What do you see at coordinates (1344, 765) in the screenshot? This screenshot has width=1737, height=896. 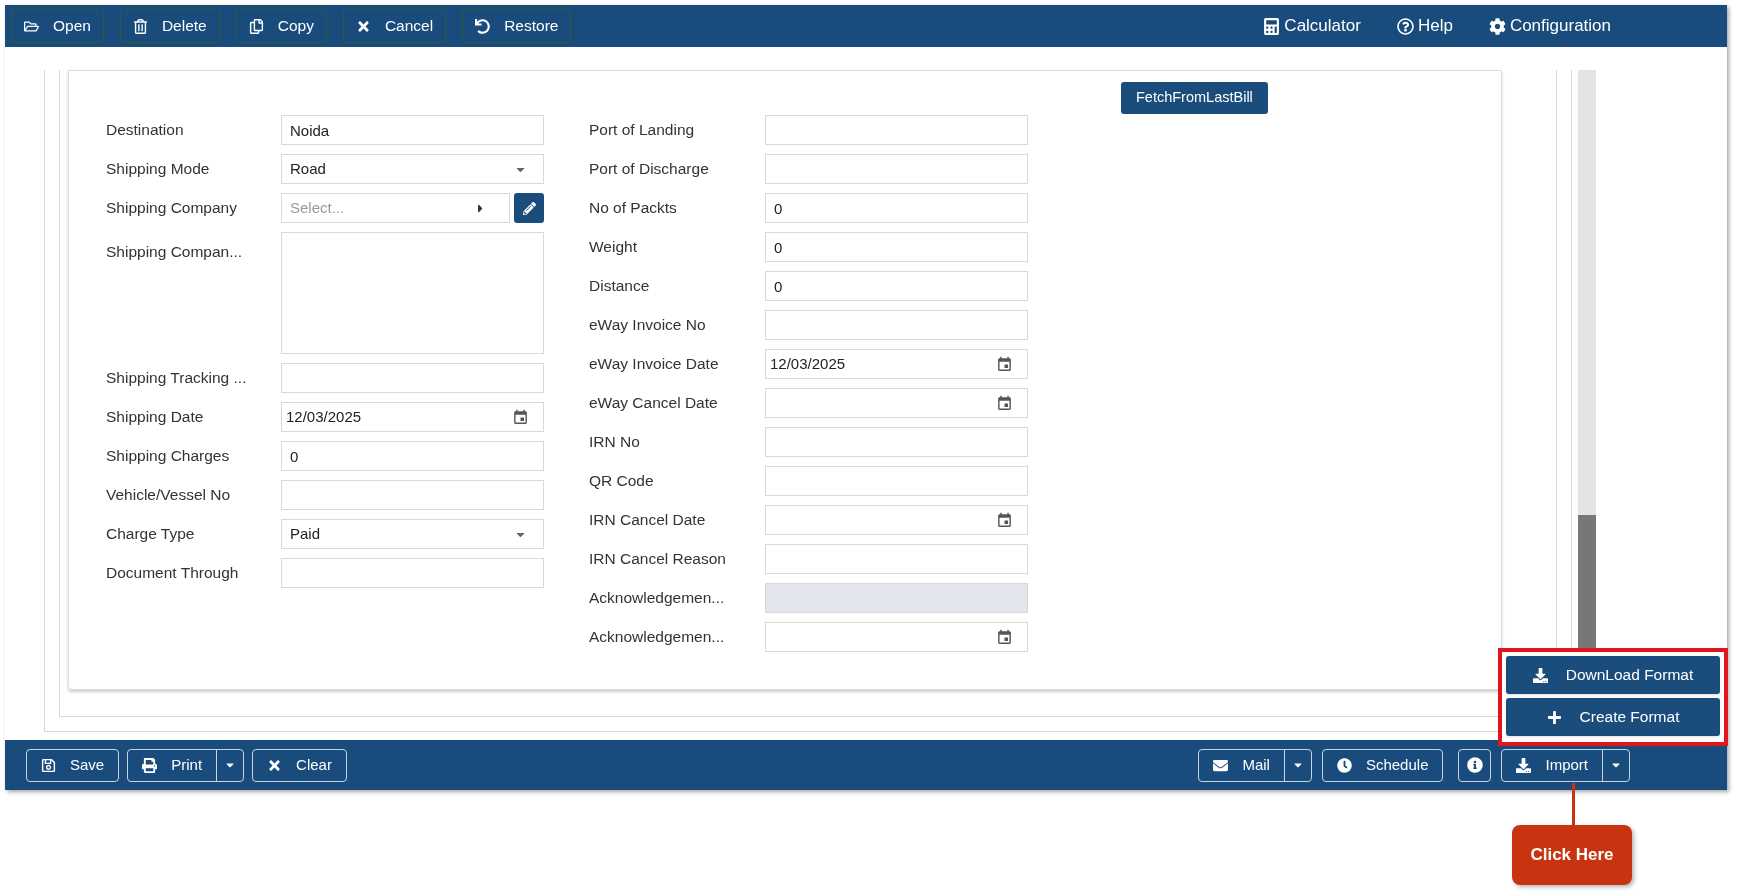 I see `clock-icon` at bounding box center [1344, 765].